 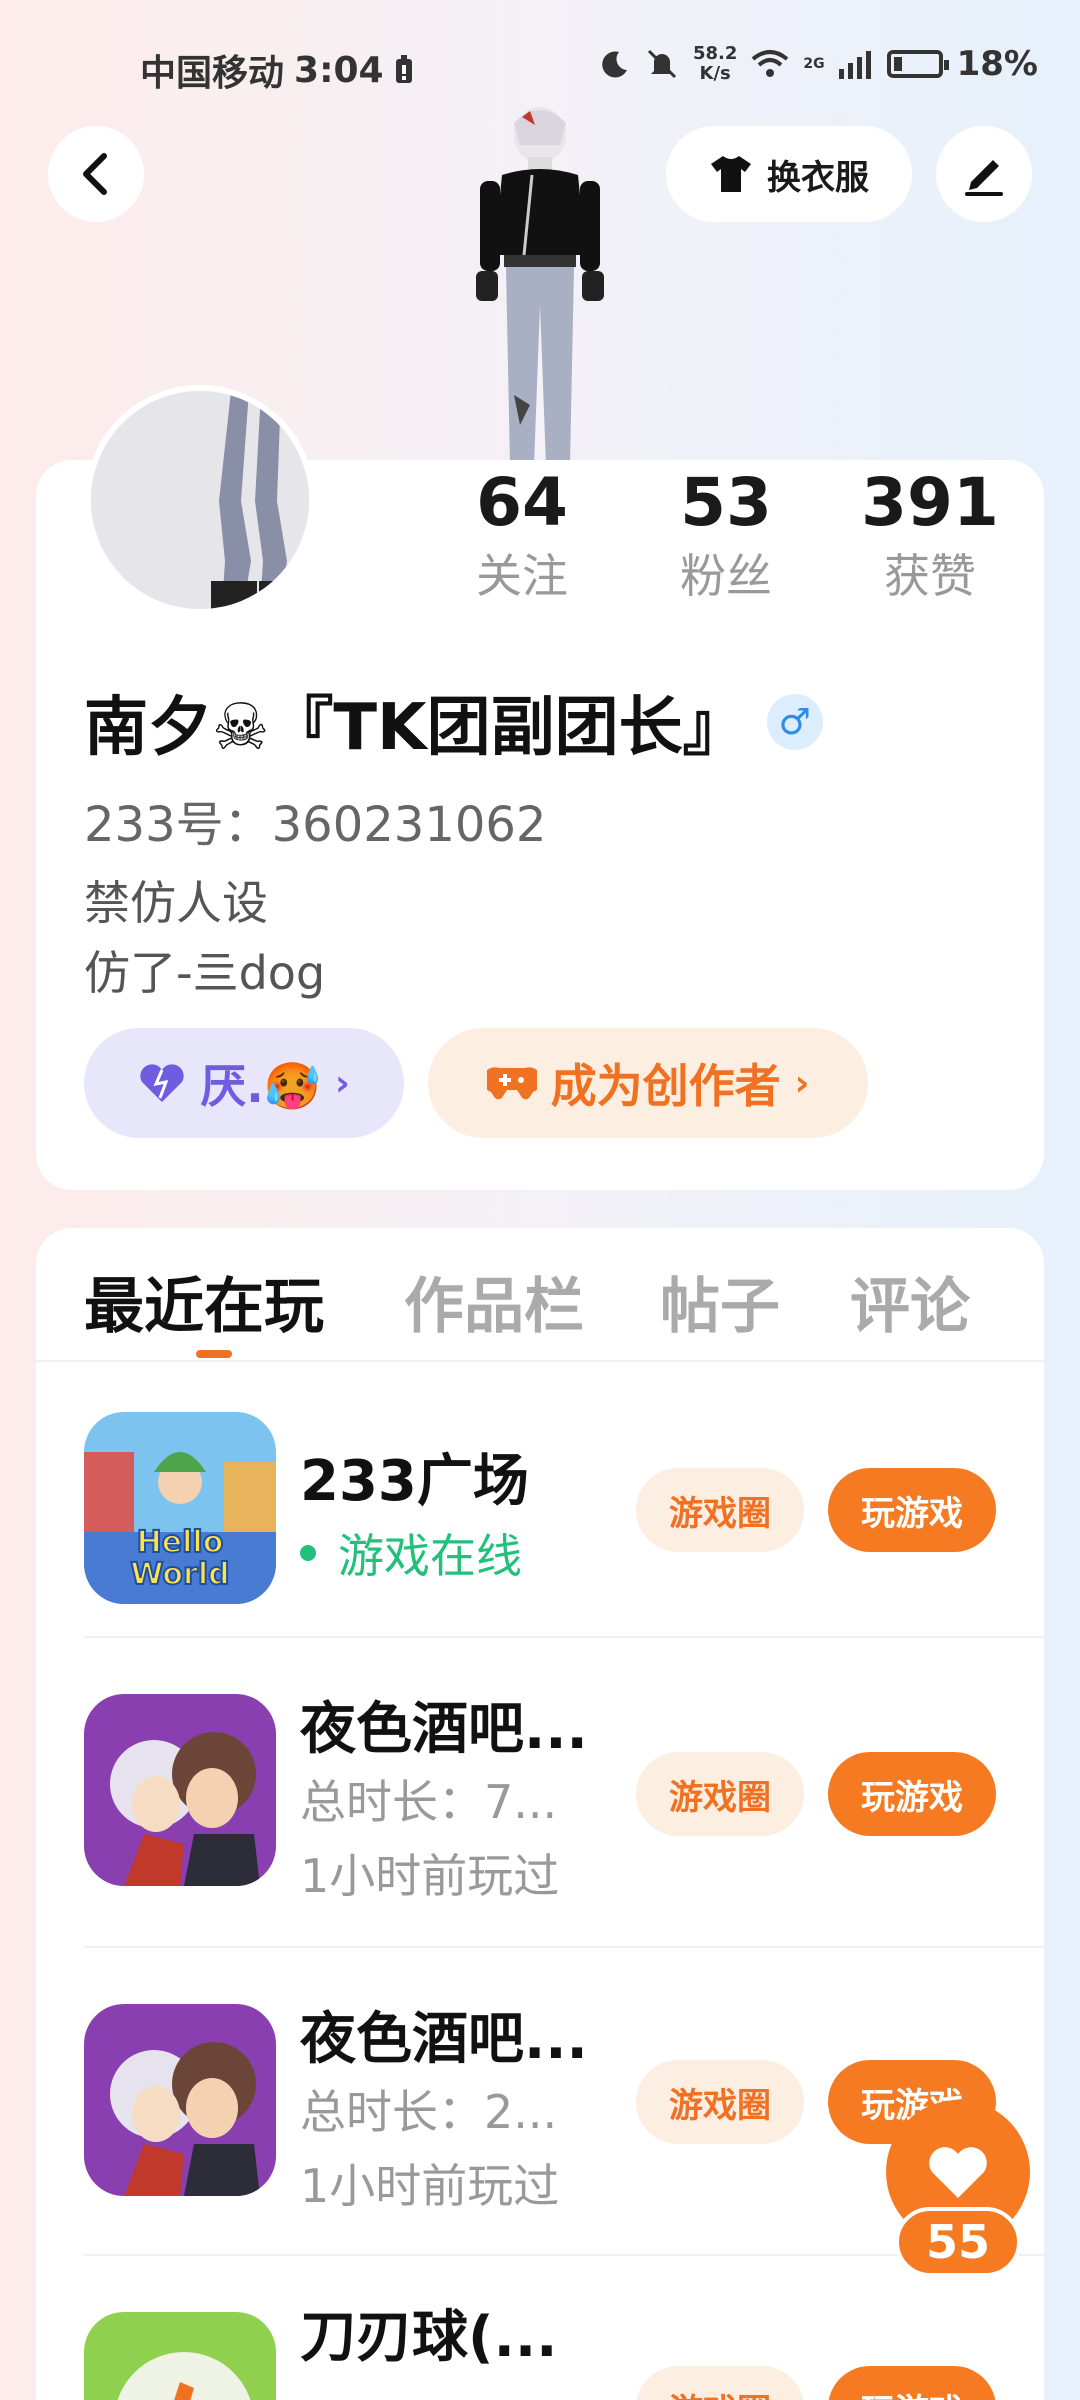 I want to click on status-left: 中国移动 3:04, so click(x=277, y=70).